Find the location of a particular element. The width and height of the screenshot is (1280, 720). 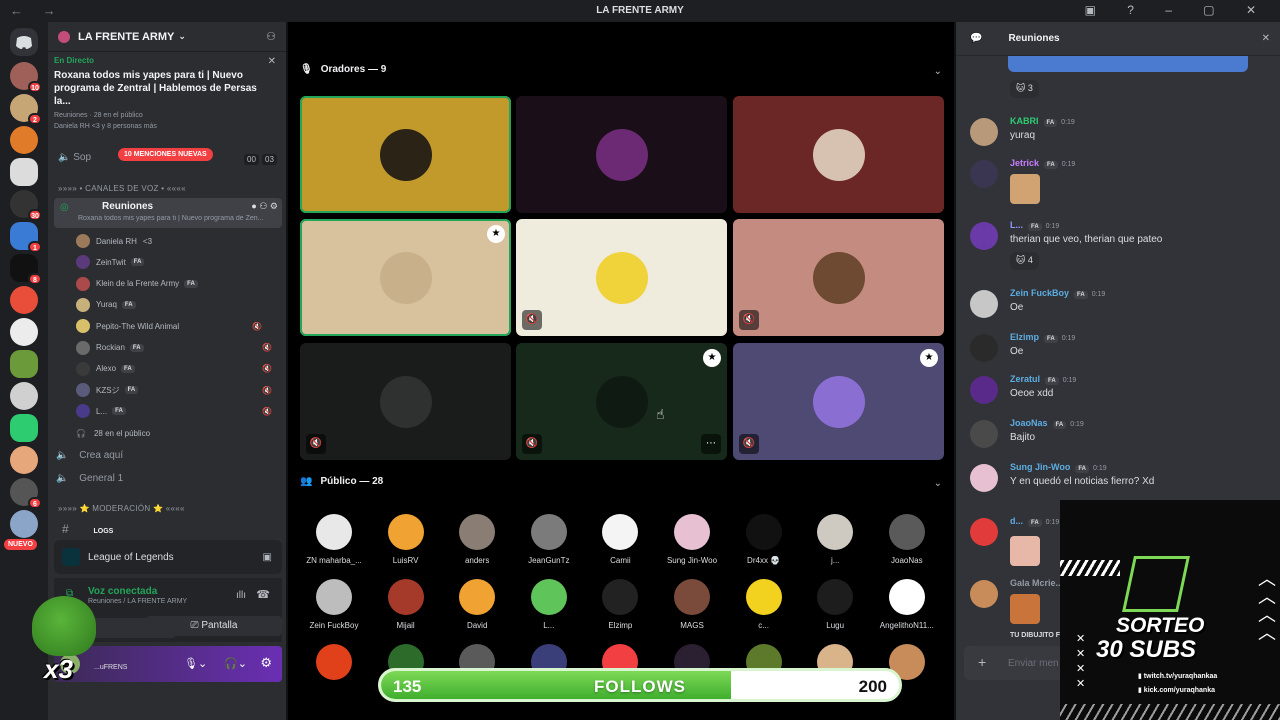

chat-settings-icons: ● ⚇ ⚙ is located at coordinates (264, 206).